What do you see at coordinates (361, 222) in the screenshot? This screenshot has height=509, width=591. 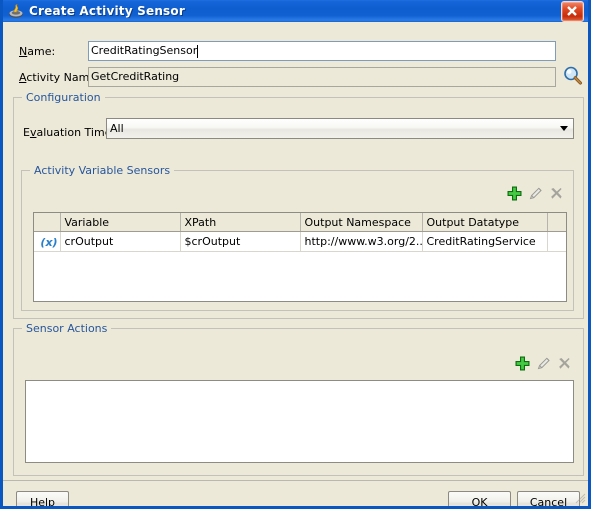 I see `column-header-output-namespace: Output Namespace` at bounding box center [361, 222].